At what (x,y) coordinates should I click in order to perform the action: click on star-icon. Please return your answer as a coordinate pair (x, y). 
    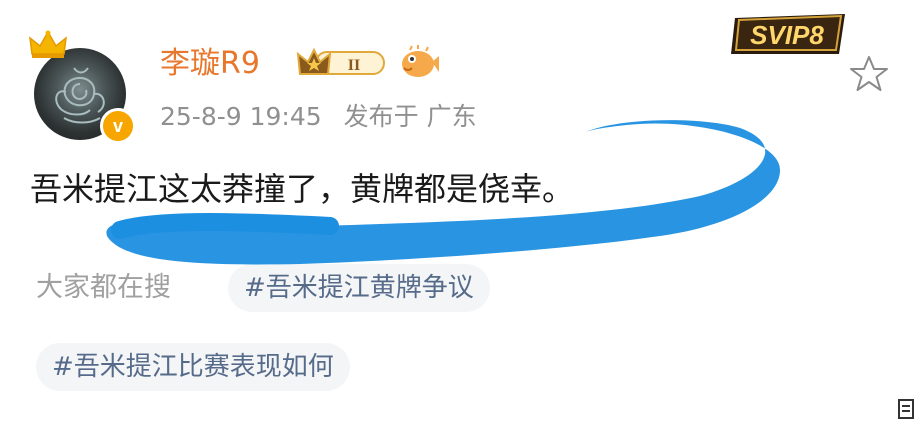
    Looking at the image, I should click on (869, 74).